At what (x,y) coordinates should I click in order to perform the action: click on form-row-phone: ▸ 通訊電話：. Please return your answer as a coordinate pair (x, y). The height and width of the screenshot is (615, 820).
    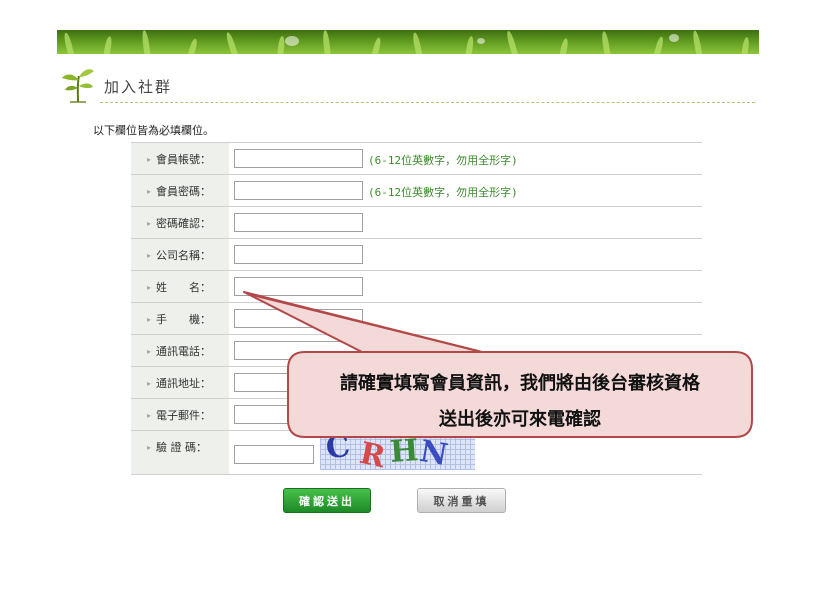
    Looking at the image, I should click on (416, 351).